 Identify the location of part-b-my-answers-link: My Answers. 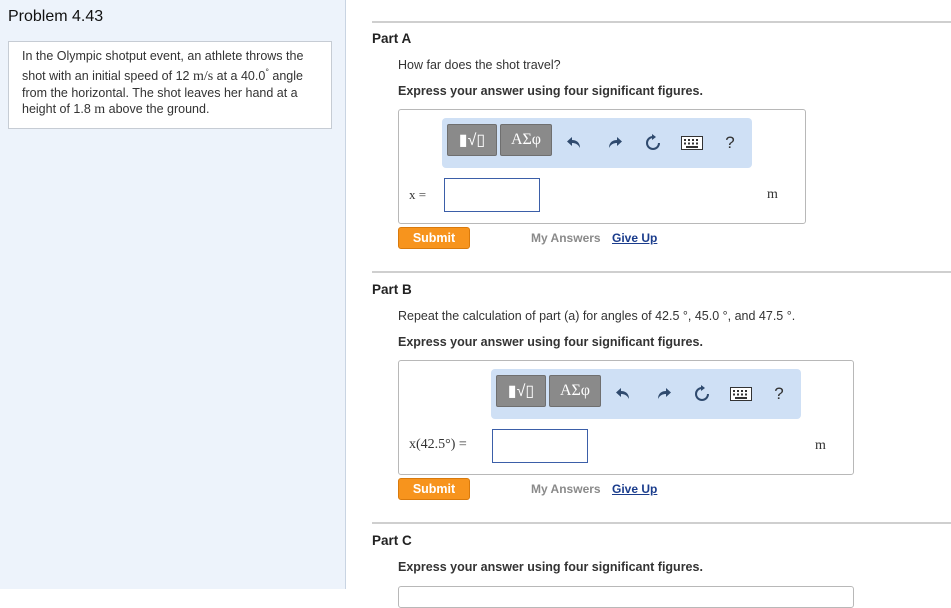
(566, 489).